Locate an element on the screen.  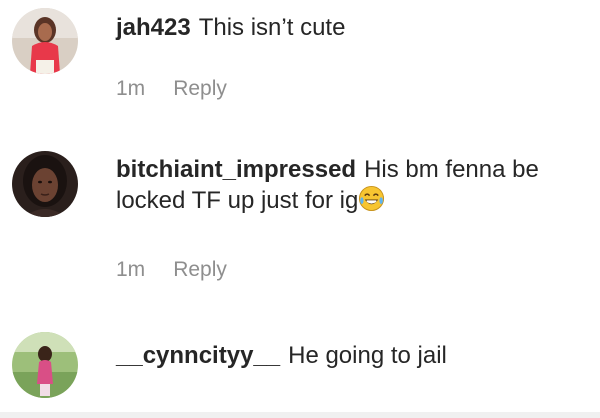
avatar-photo-red-top is located at coordinates (45, 41).